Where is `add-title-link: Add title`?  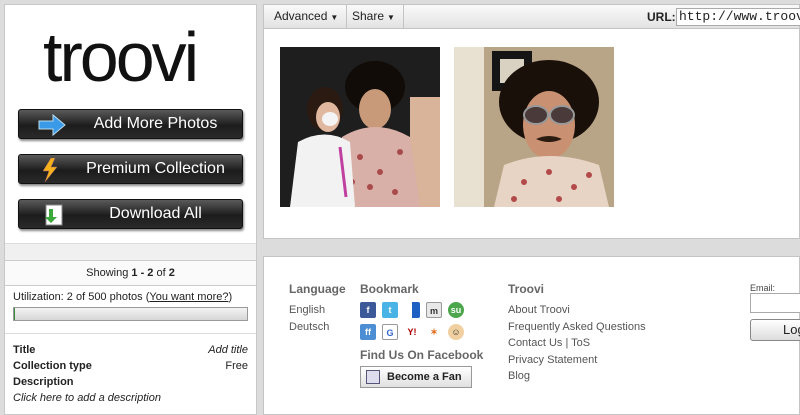 add-title-link: Add title is located at coordinates (228, 350).